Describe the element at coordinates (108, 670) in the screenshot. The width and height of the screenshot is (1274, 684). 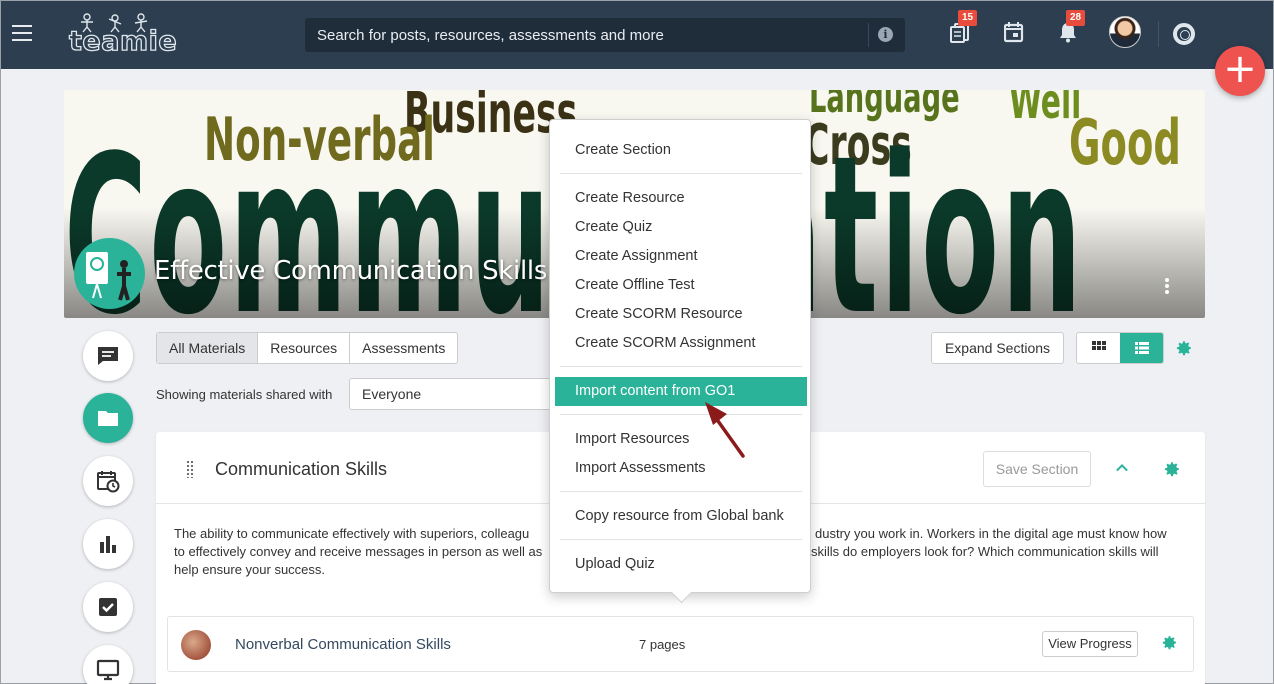
I see `monitor-icon` at that location.